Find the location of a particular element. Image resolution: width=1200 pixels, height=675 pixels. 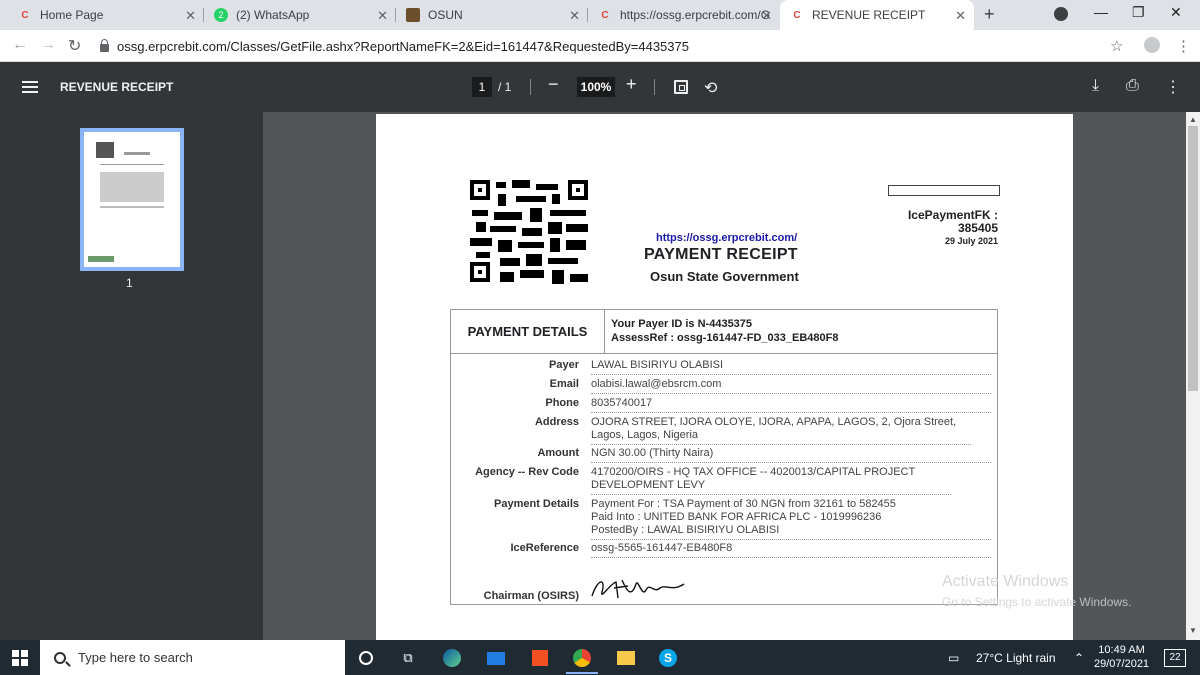

profile-avatar is located at coordinates (1152, 45).